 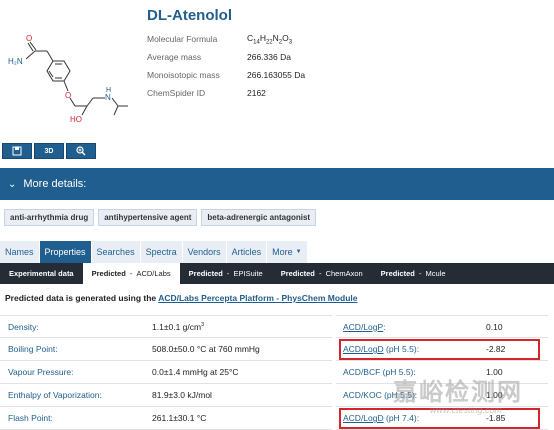 What do you see at coordinates (298, 252) in the screenshot?
I see `caret-down-icon: ▼` at bounding box center [298, 252].